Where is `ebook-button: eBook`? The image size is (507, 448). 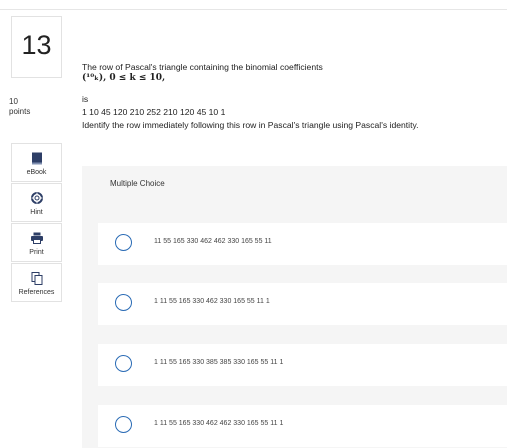
ebook-button: eBook is located at coordinates (36, 162).